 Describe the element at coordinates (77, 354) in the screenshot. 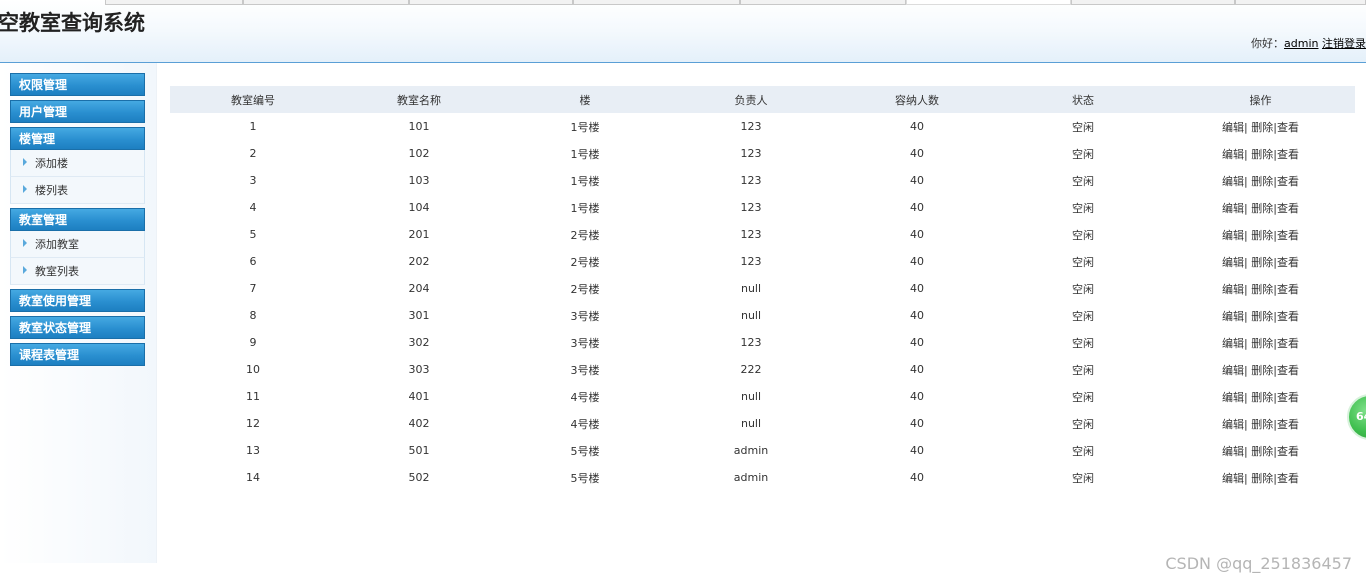

I see `menu-schedule-management: 课程表管理` at that location.